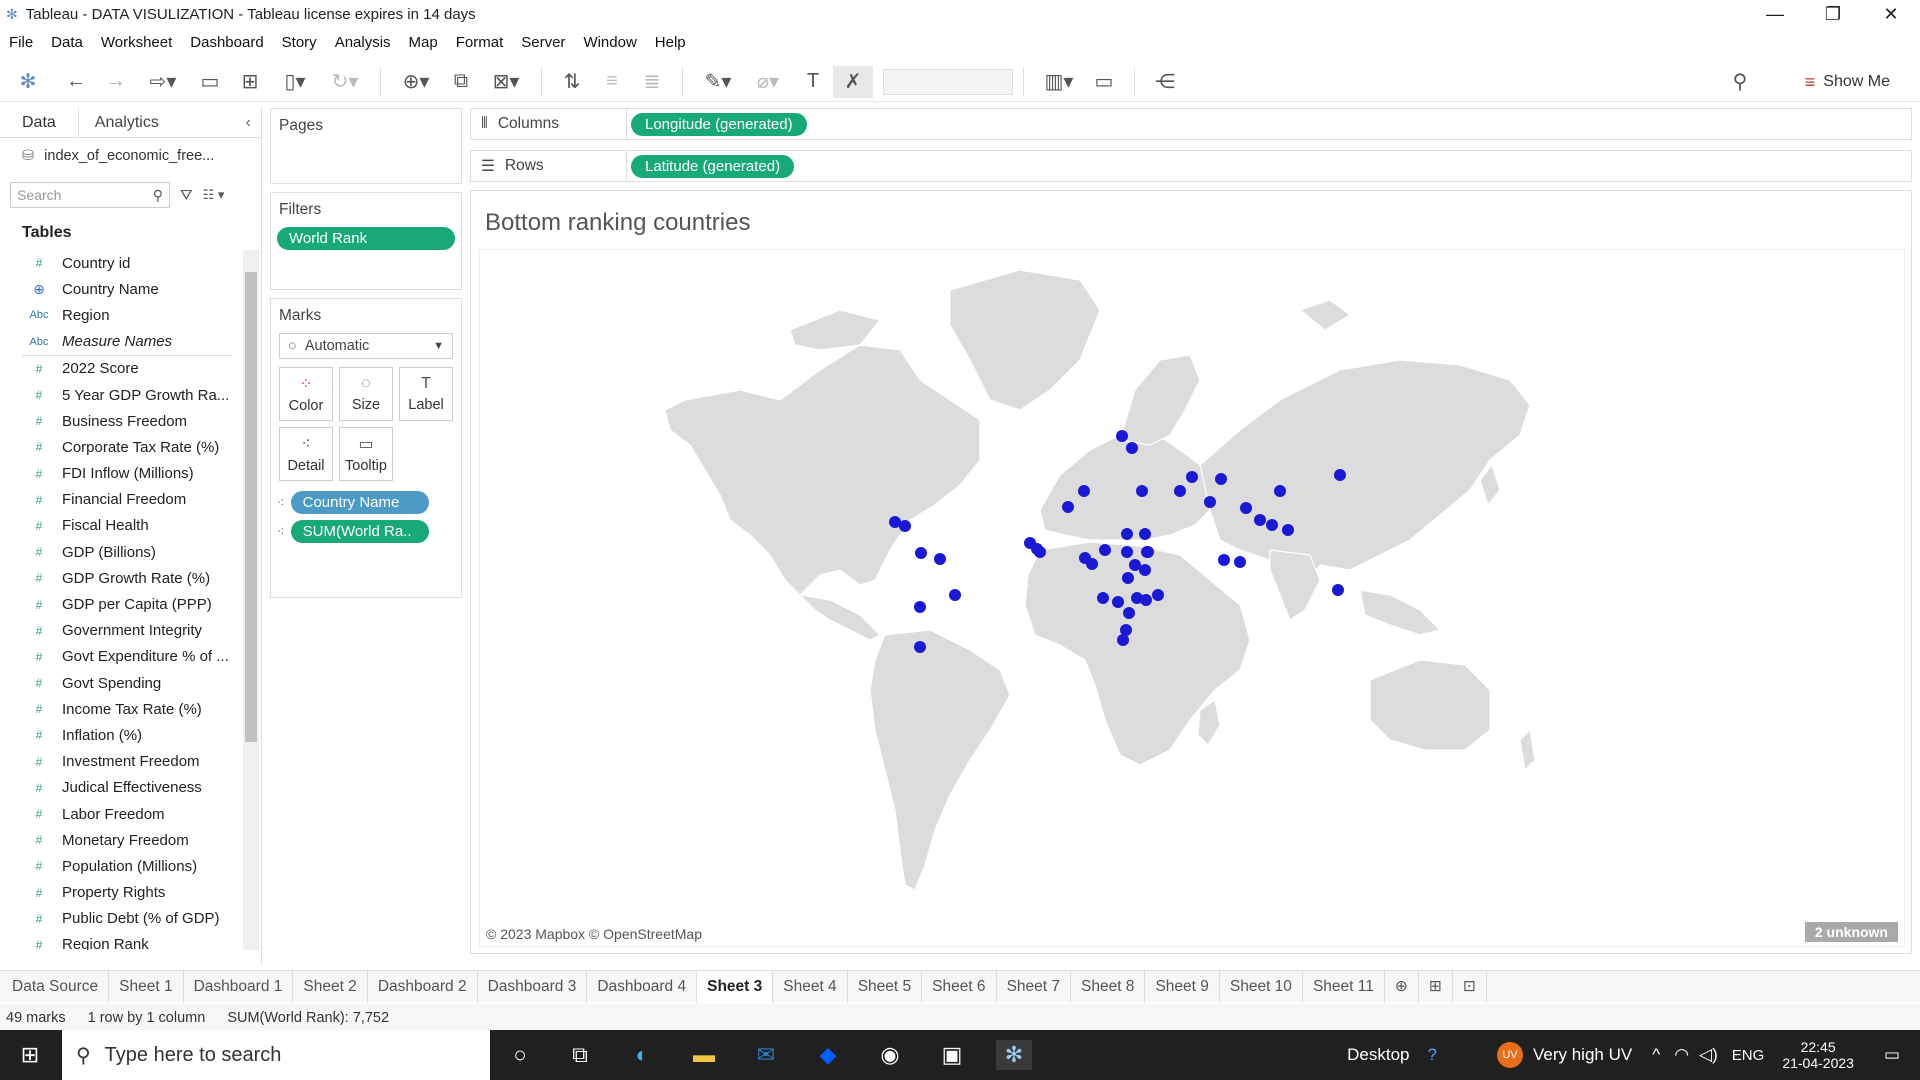 The width and height of the screenshot is (1920, 1080). I want to click on clock: 22:45 21-04-2023, so click(1818, 1055).